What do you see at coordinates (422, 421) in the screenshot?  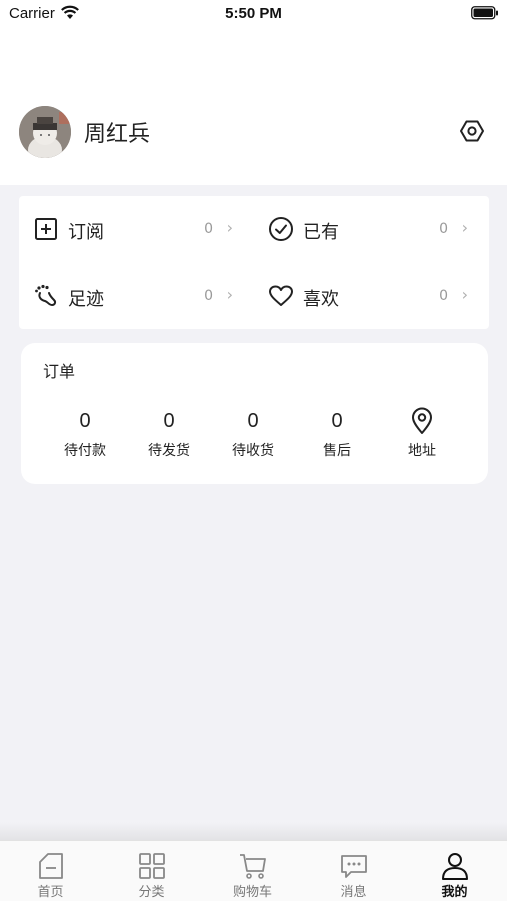 I see `location-pin-icon` at bounding box center [422, 421].